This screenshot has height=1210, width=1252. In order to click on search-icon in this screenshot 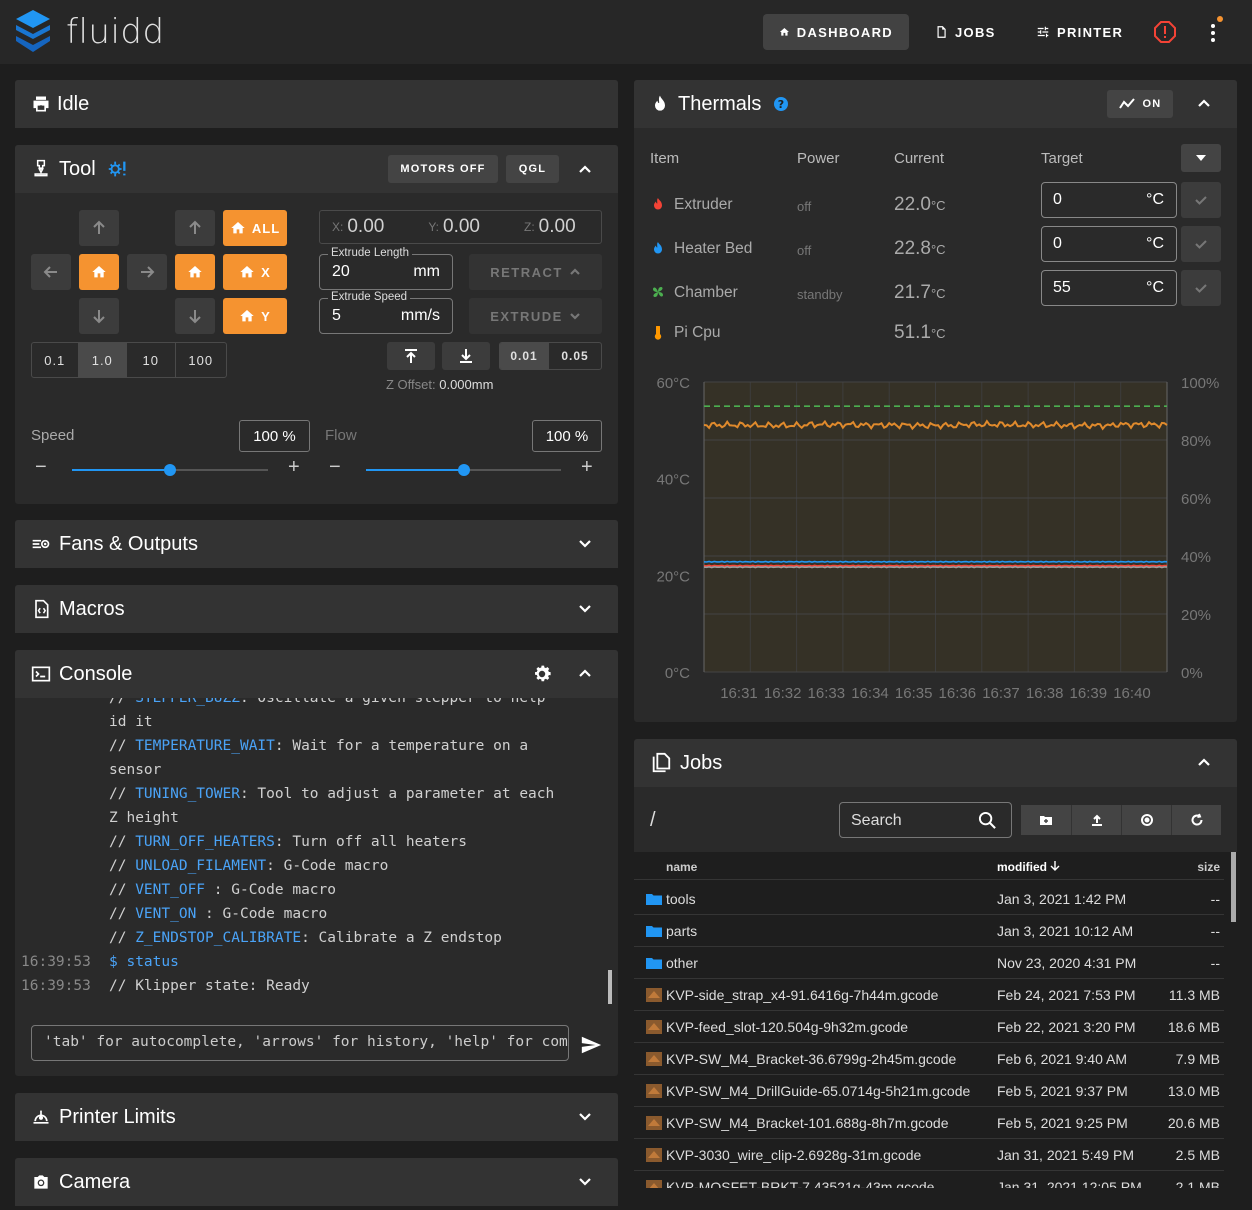, I will do `click(987, 820)`.